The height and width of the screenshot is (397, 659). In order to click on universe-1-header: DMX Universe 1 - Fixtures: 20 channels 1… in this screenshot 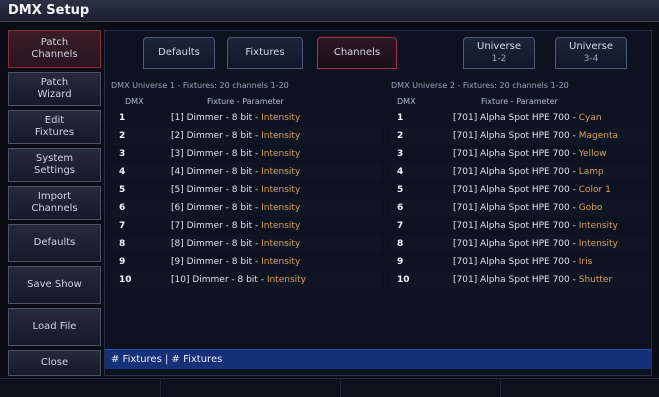, I will do `click(200, 85)`.